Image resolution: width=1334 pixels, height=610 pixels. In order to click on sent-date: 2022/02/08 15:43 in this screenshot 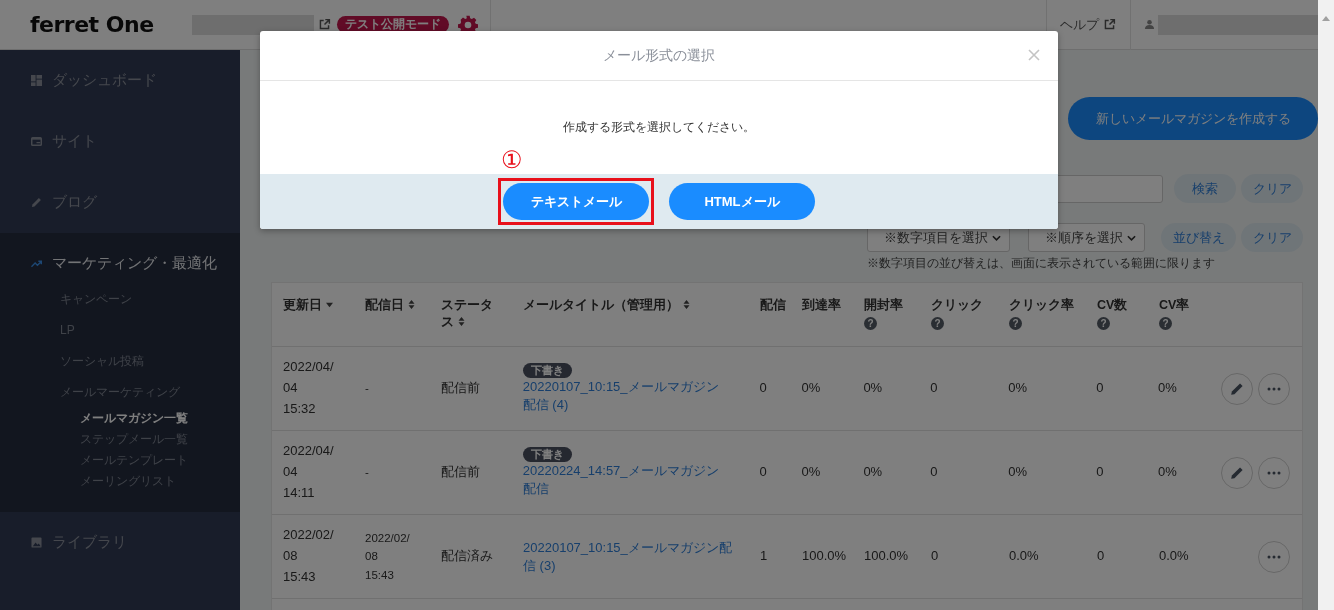, I will do `click(388, 556)`.